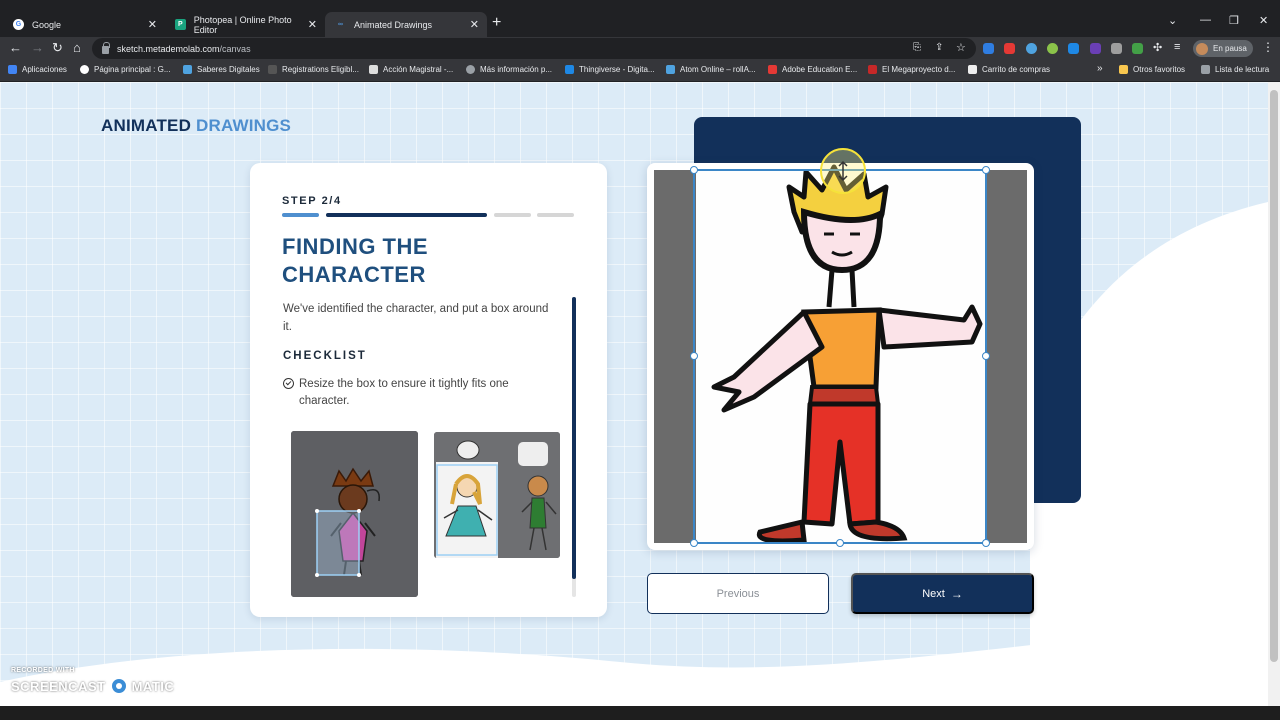 The image size is (1280, 720). Describe the element at coordinates (961, 47) in the screenshot. I see `bookmark-star-icon: ☆` at that location.